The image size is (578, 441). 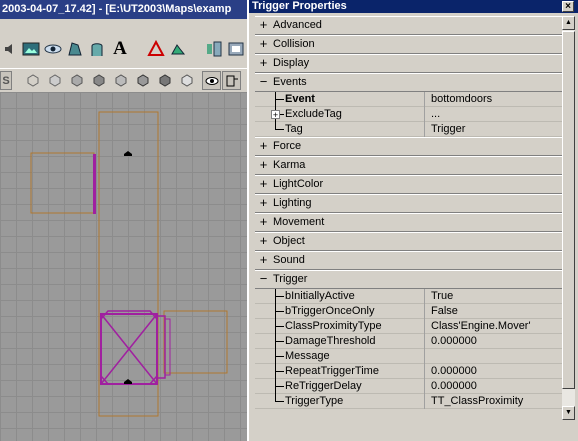 What do you see at coordinates (413, 279) in the screenshot?
I see `category-trigger: − Trigger` at bounding box center [413, 279].